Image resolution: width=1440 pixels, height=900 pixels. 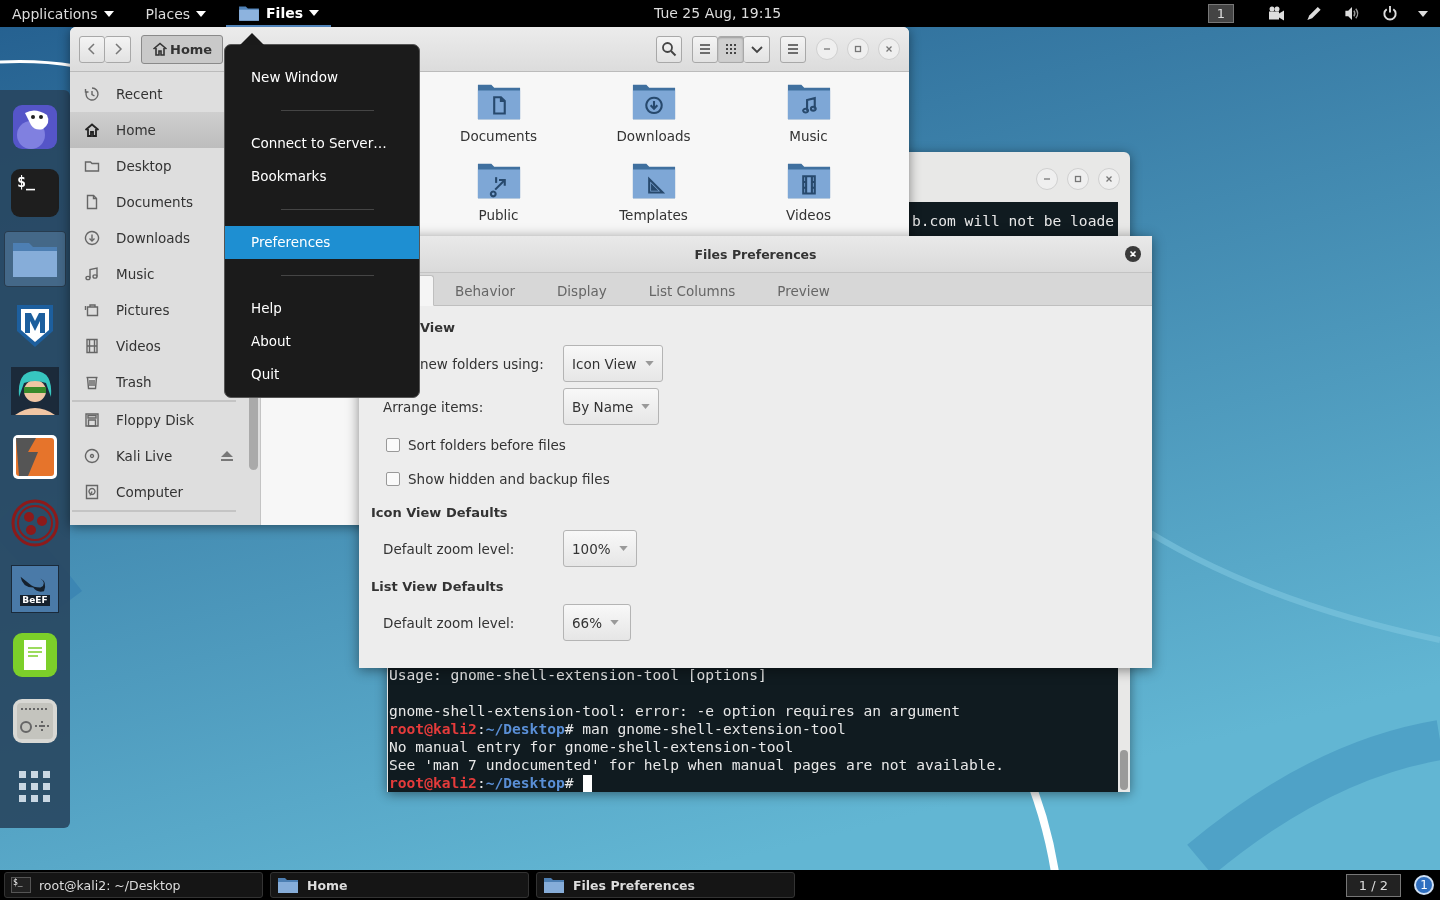 I want to click on home-icon, so click(x=160, y=49).